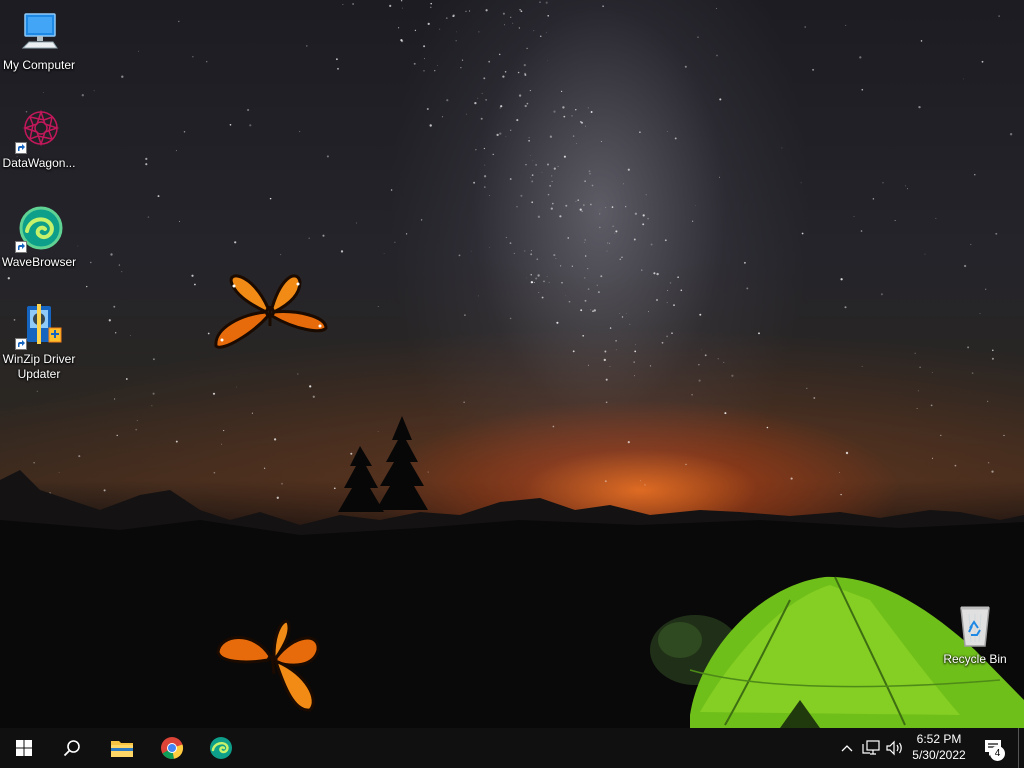 The width and height of the screenshot is (1024, 768). I want to click on file-explorer-button, so click(122, 748).